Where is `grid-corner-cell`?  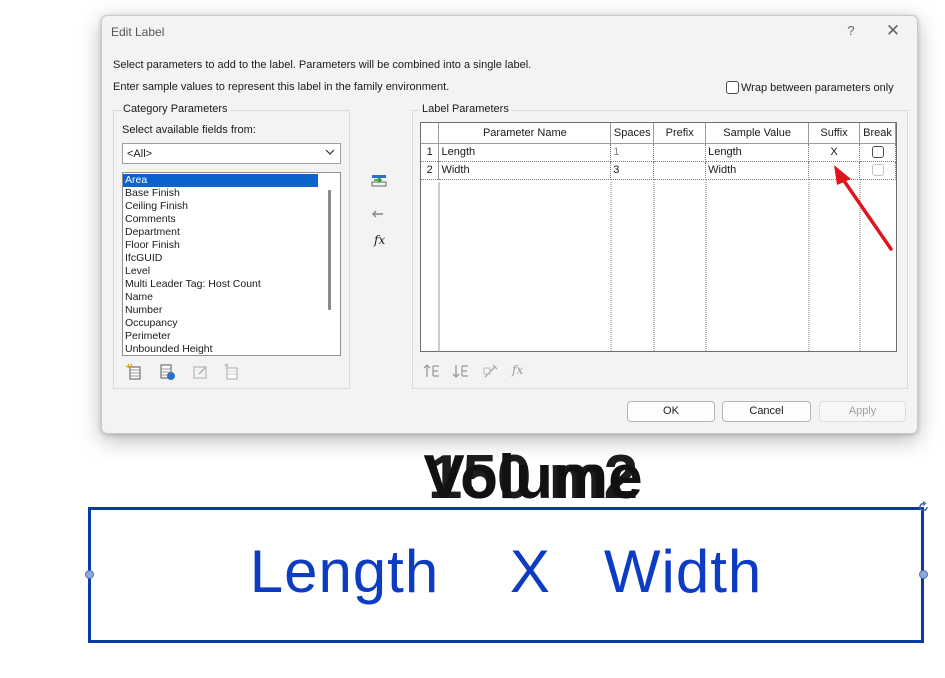
grid-corner-cell is located at coordinates (430, 133).